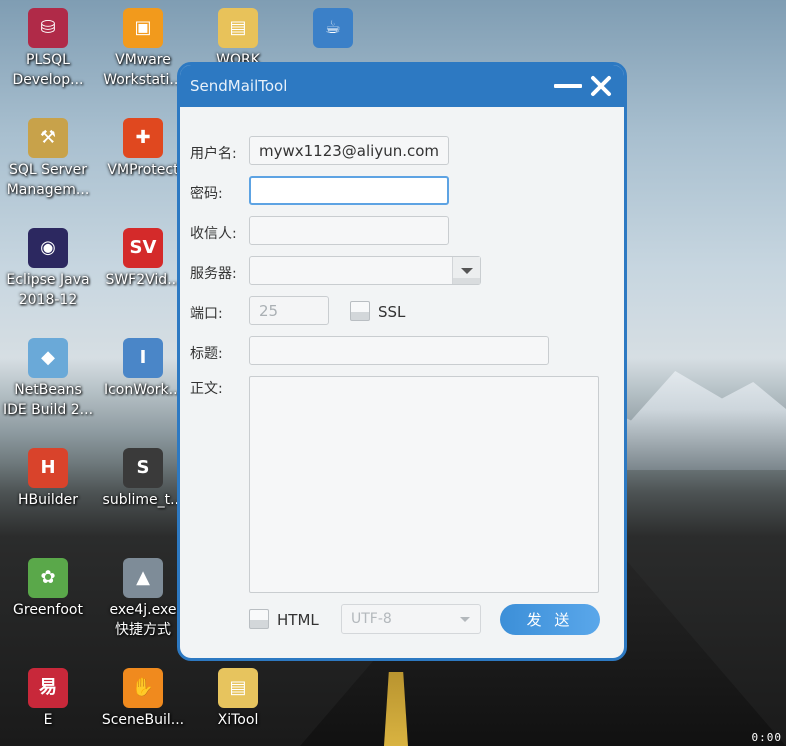 The width and height of the screenshot is (786, 746). Describe the element at coordinates (206, 194) in the screenshot. I see `password-label: 密码:` at that location.